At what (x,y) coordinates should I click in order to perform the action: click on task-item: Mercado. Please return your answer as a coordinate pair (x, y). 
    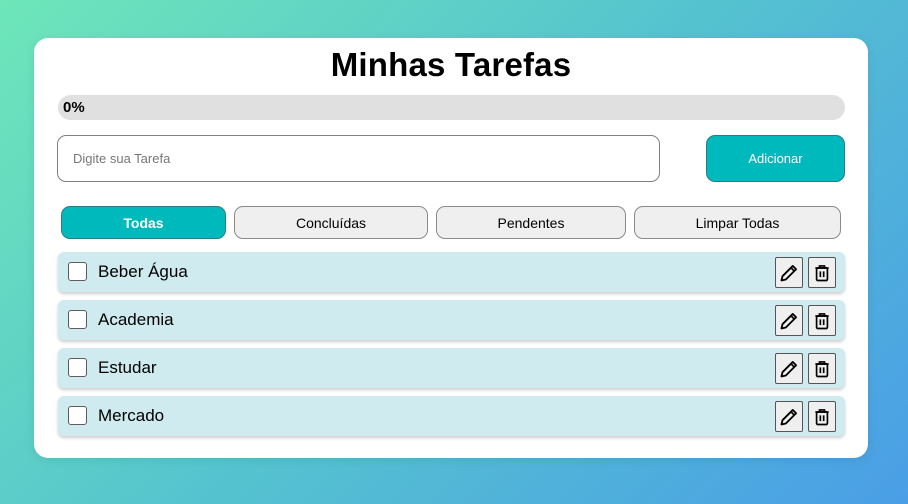
    Looking at the image, I should click on (451, 416).